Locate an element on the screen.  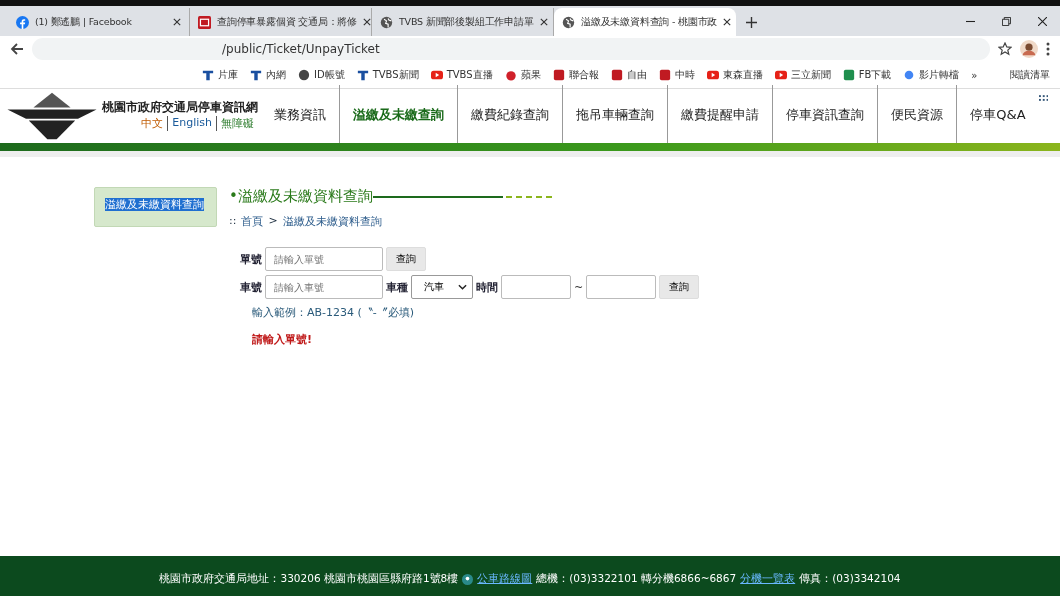
tab-title: 查詢停車暴露個資 交通局：將修 is located at coordinates (287, 22).